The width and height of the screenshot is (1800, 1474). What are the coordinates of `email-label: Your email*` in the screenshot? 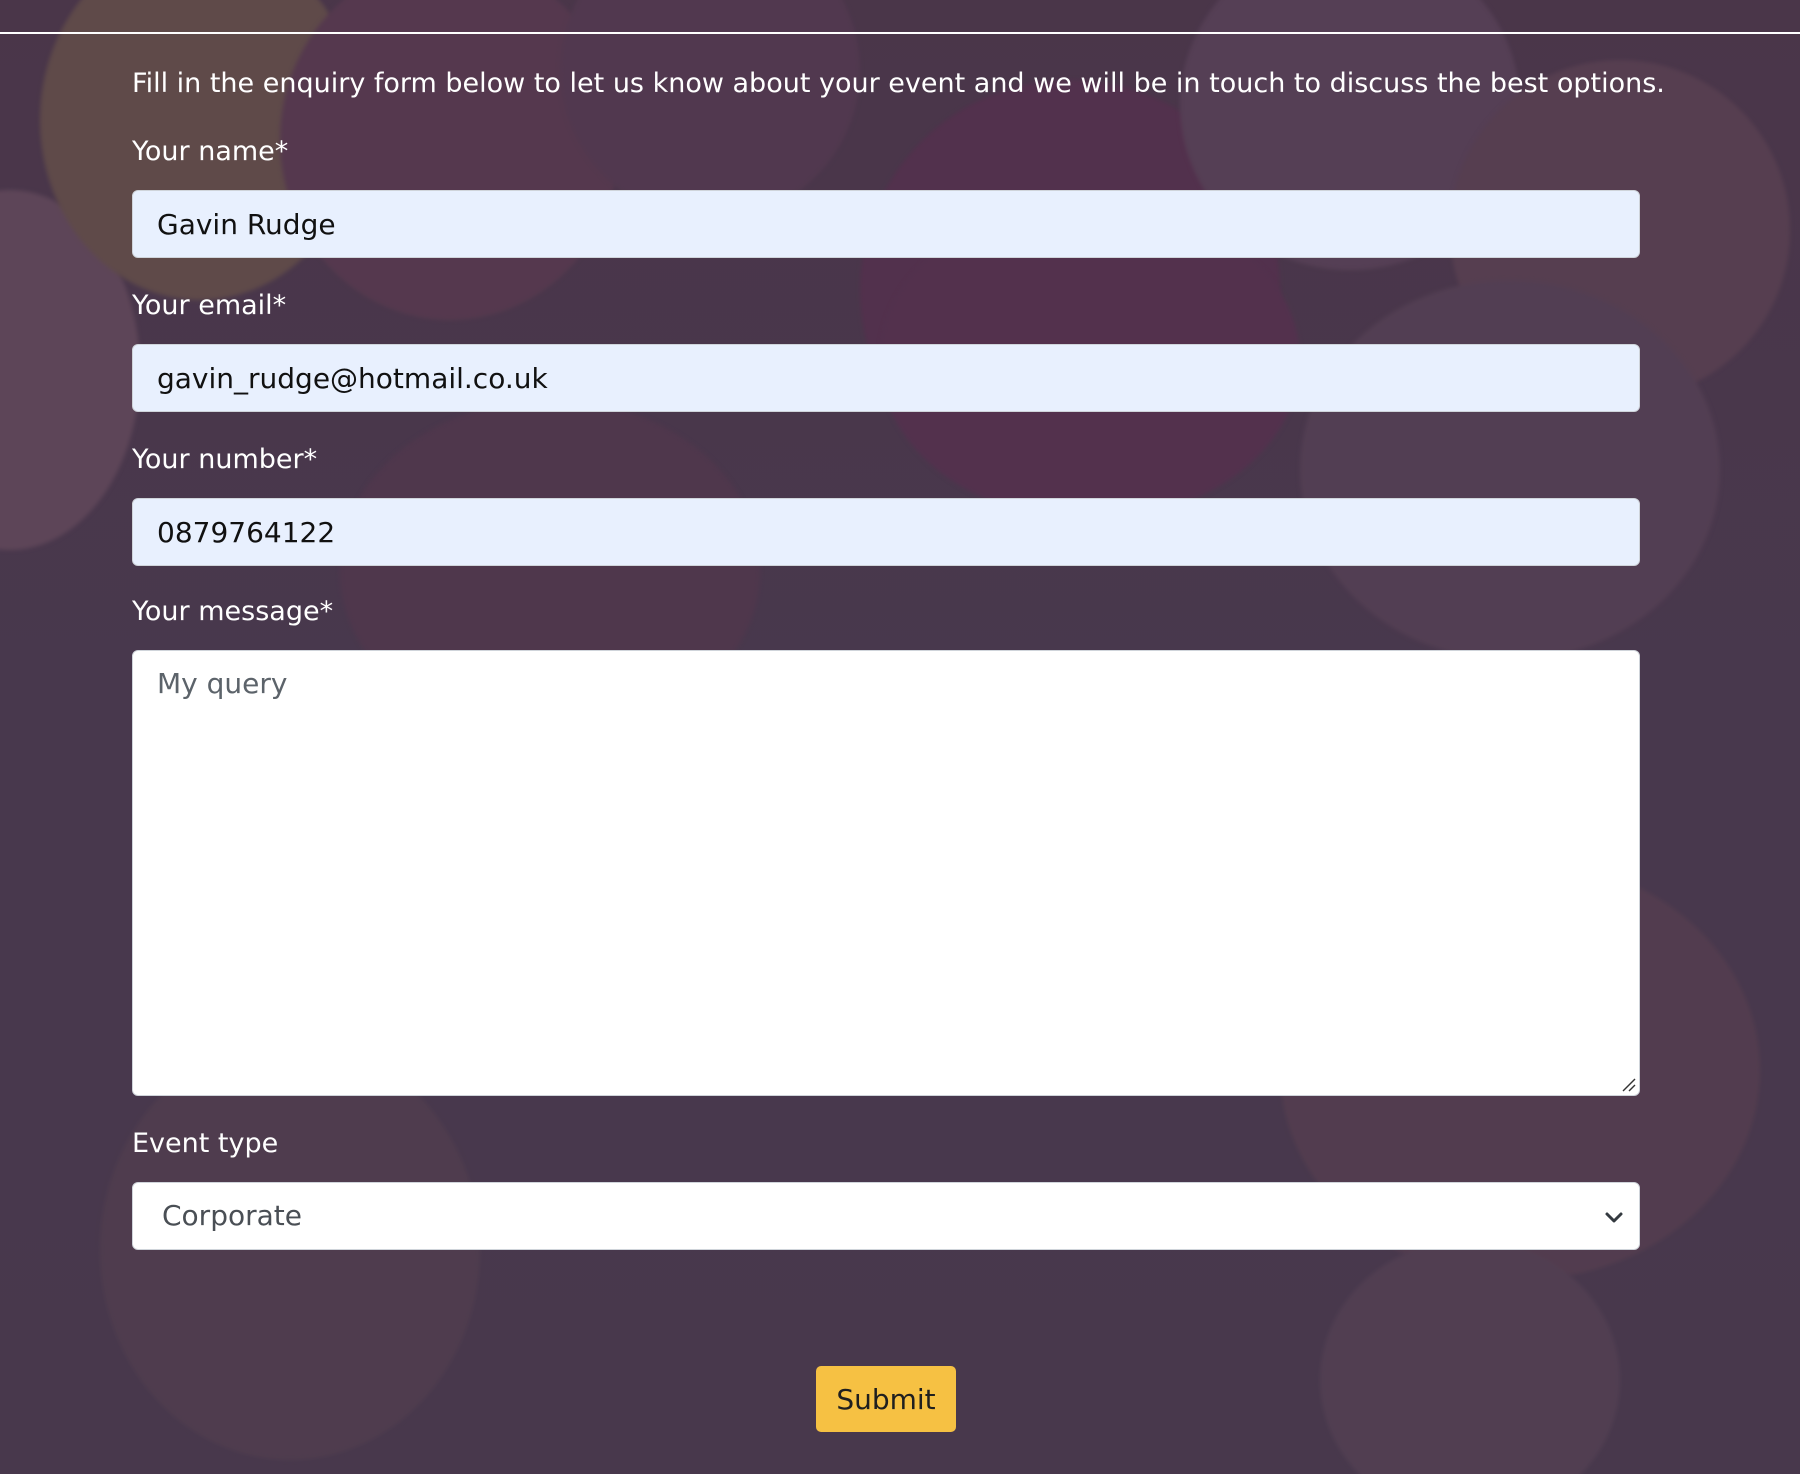 It's located at (209, 305).